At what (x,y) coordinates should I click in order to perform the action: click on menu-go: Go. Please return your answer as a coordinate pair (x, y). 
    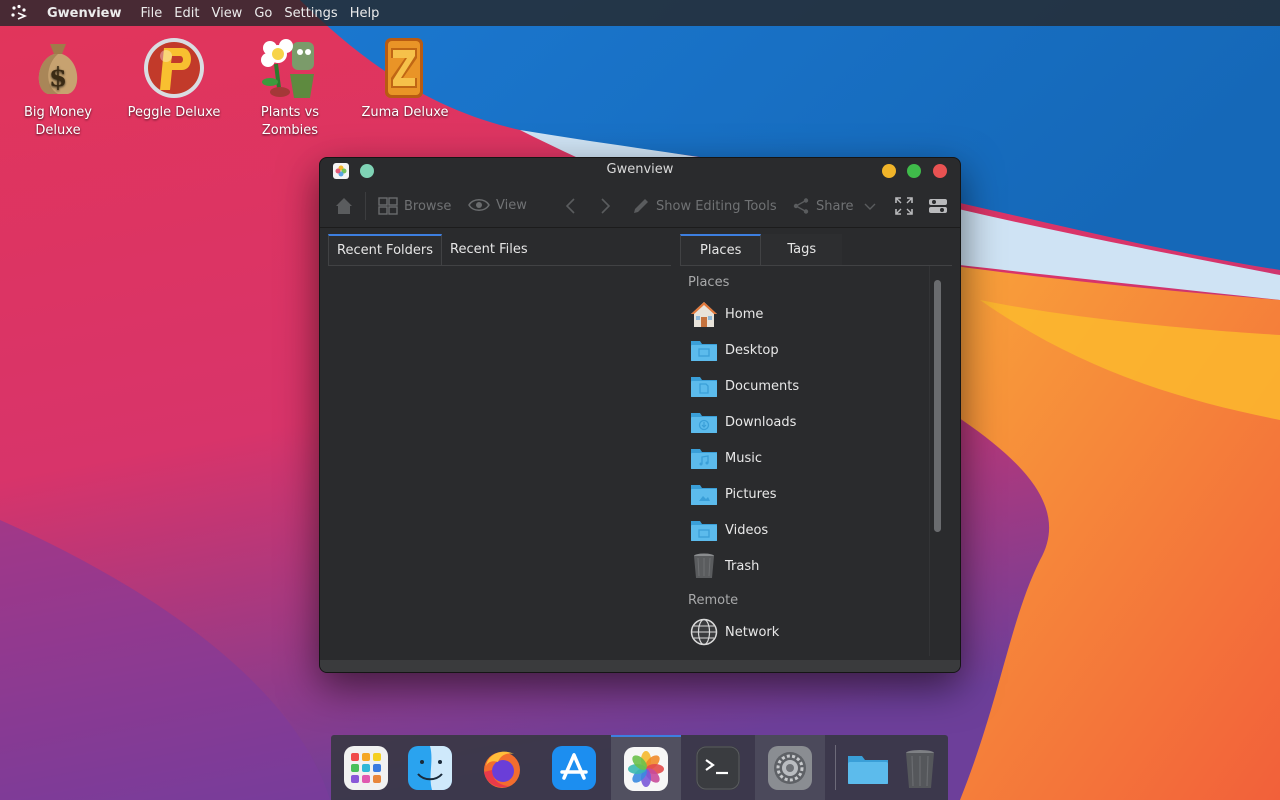
    Looking at the image, I should click on (263, 13).